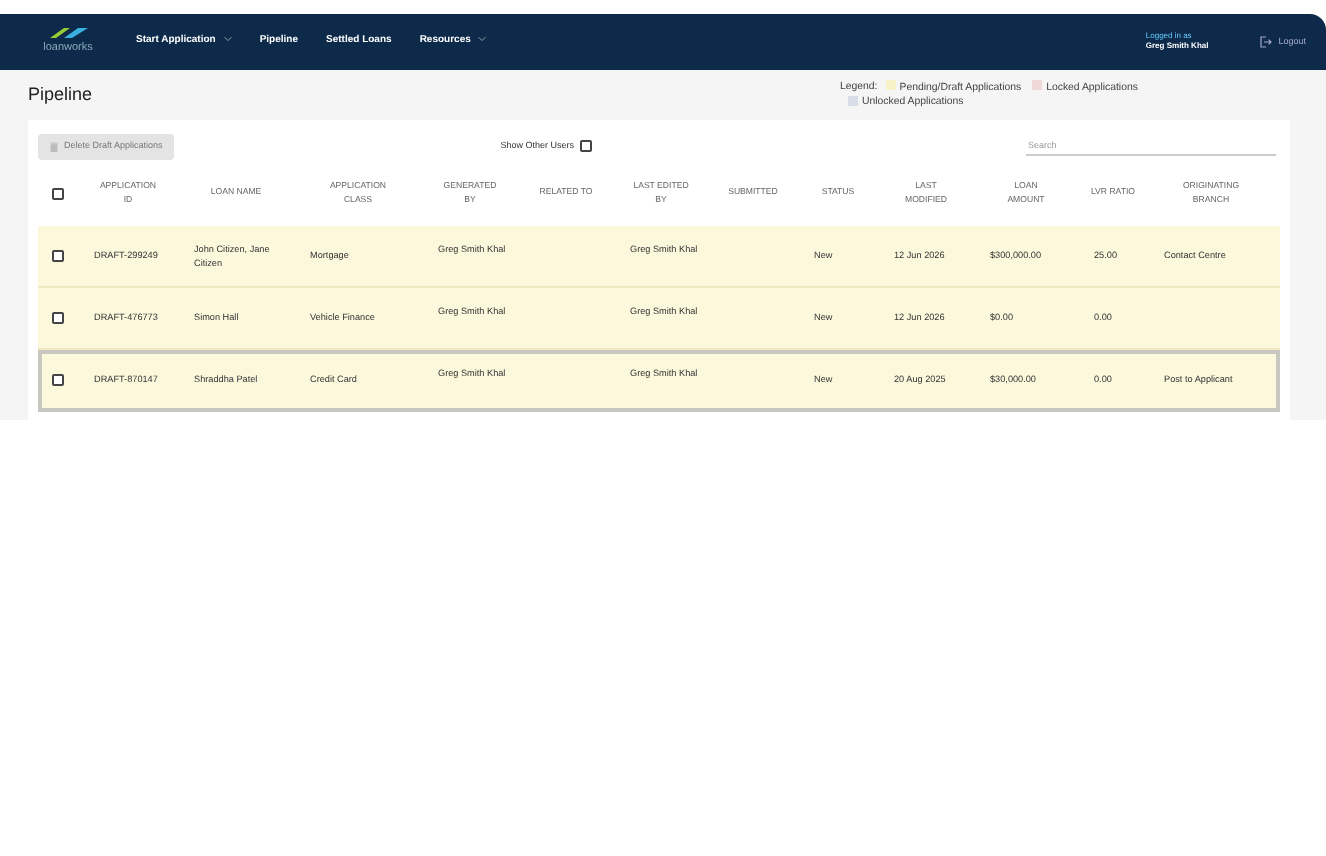 This screenshot has width=1326, height=856. What do you see at coordinates (1266, 42) in the screenshot?
I see `logout-icon` at bounding box center [1266, 42].